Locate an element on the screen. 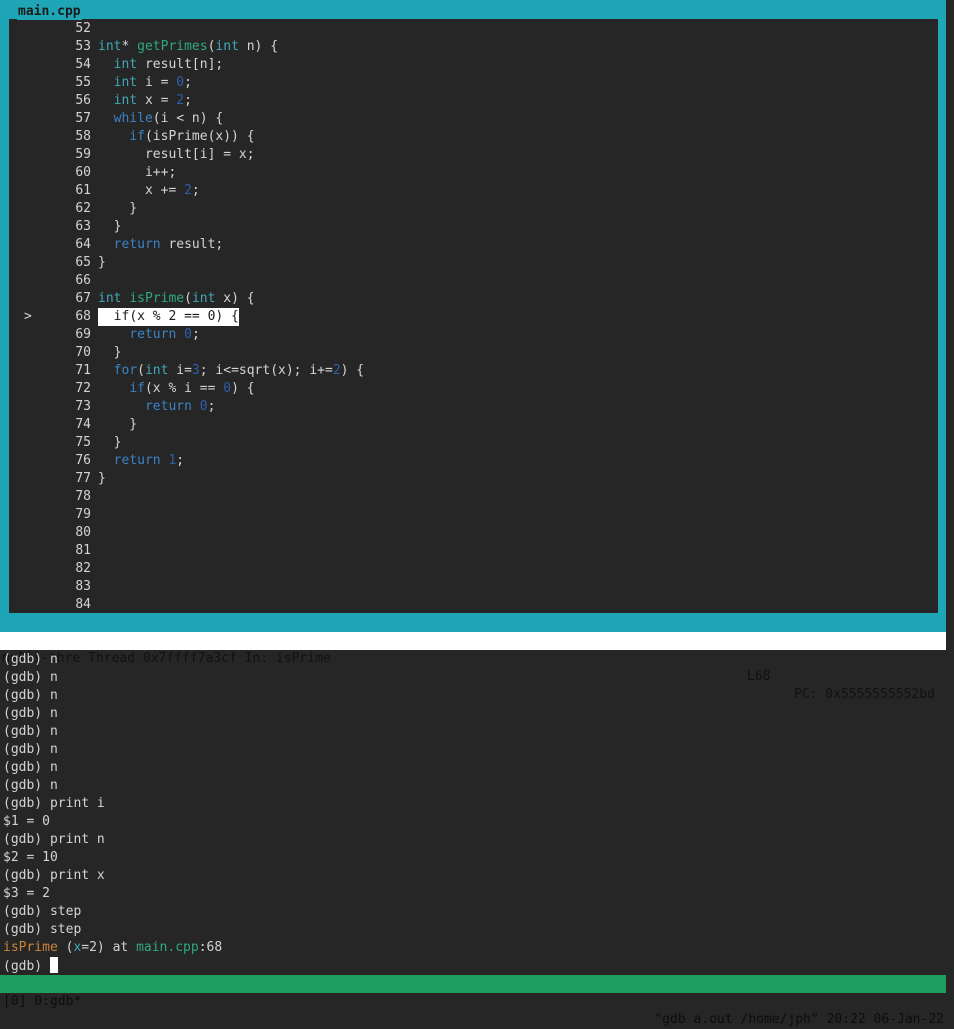  console-token: (gdb) print i is located at coordinates (54, 803).